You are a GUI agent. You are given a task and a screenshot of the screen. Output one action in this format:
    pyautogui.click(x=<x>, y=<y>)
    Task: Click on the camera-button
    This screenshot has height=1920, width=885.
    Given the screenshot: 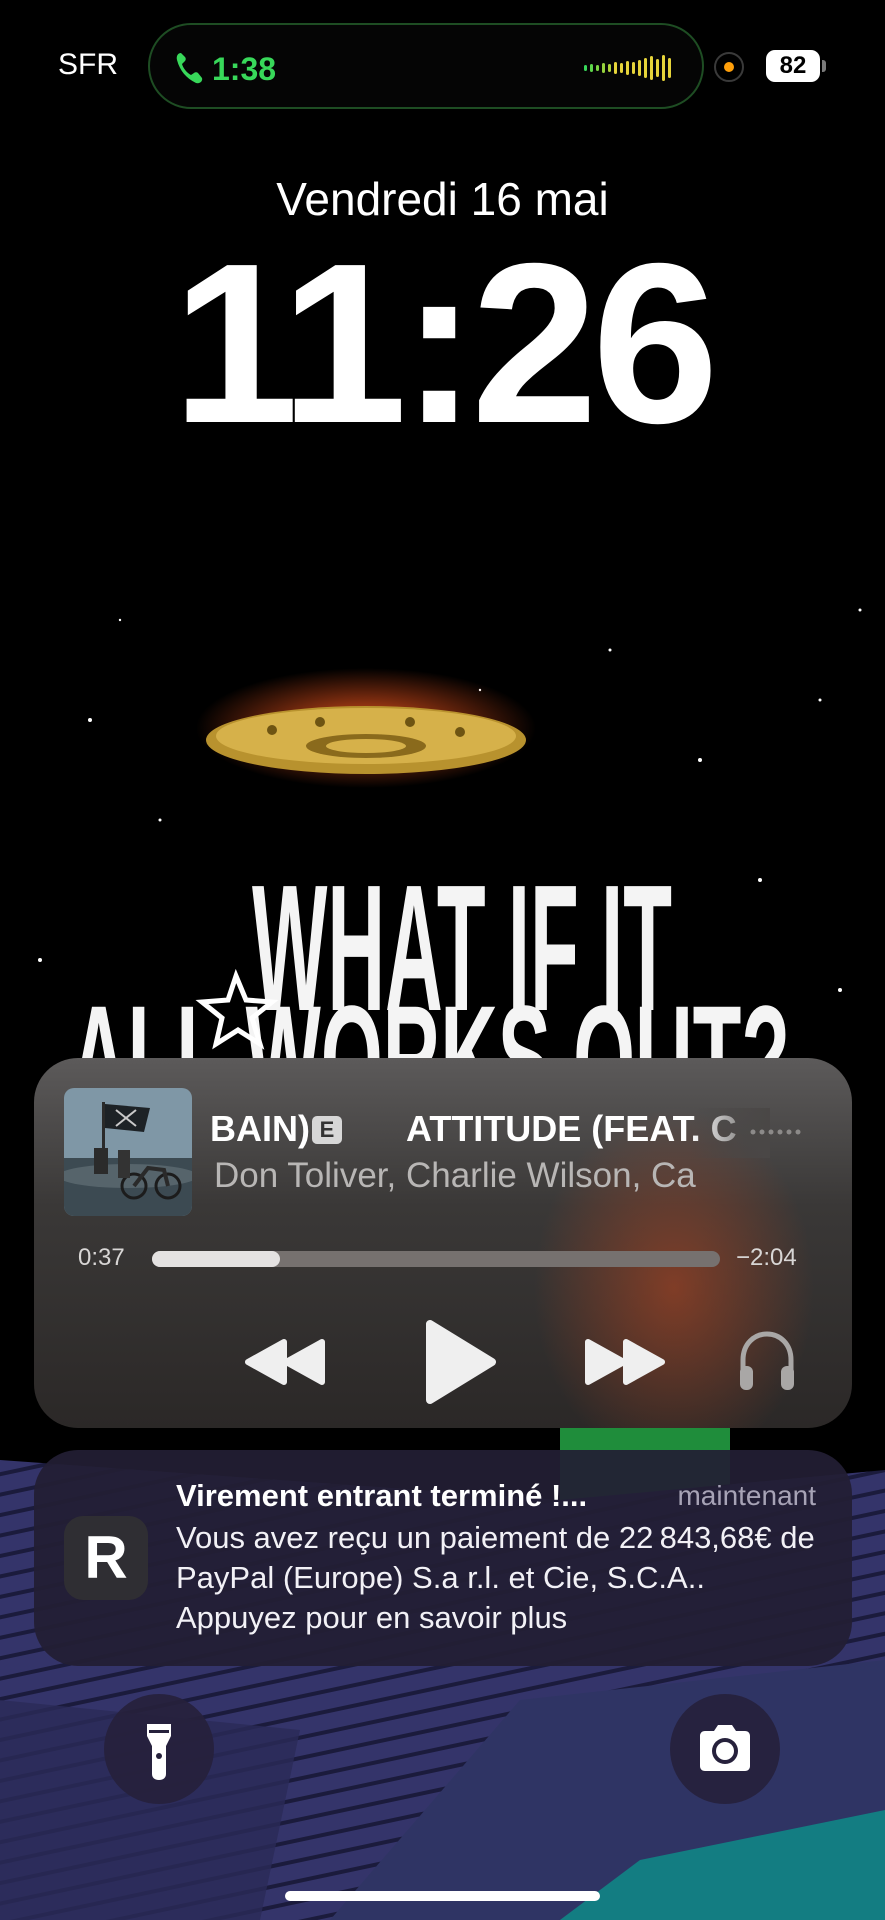 What is the action you would take?
    pyautogui.click(x=725, y=1749)
    